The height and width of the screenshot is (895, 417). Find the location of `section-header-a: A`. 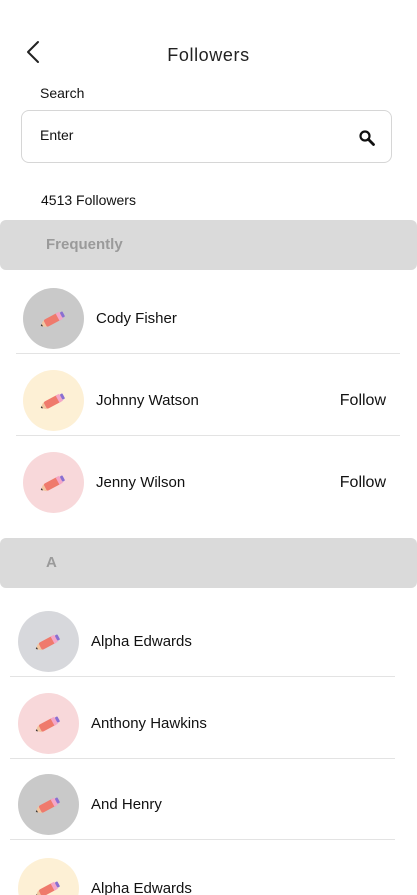

section-header-a: A is located at coordinates (208, 563).